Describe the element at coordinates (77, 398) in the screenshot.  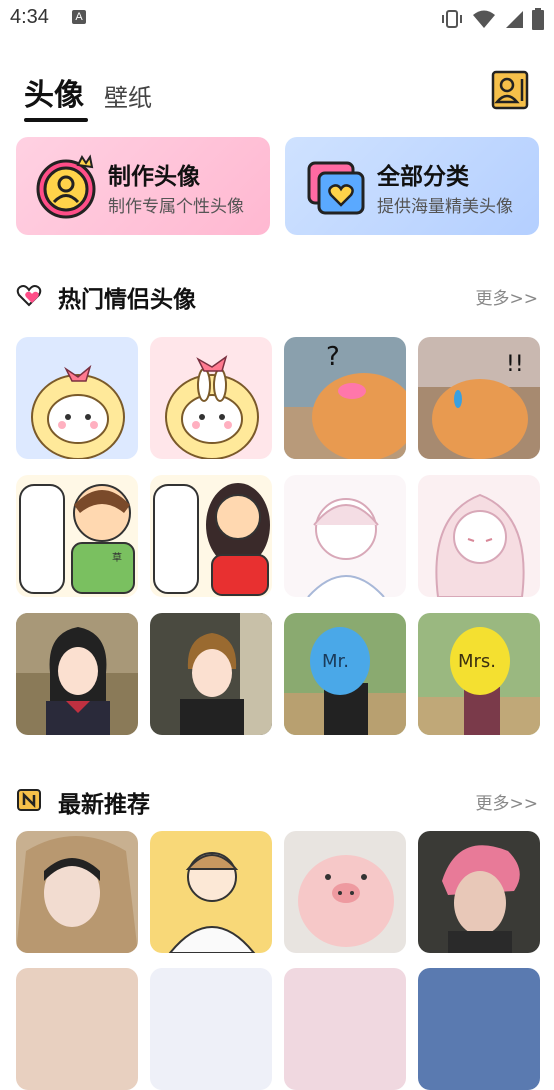
I see `avatar-thumb-sheep-left` at that location.